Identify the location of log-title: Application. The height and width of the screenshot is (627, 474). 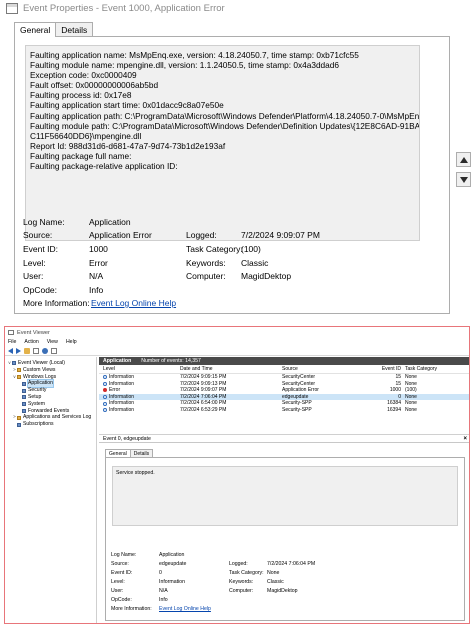
(117, 361).